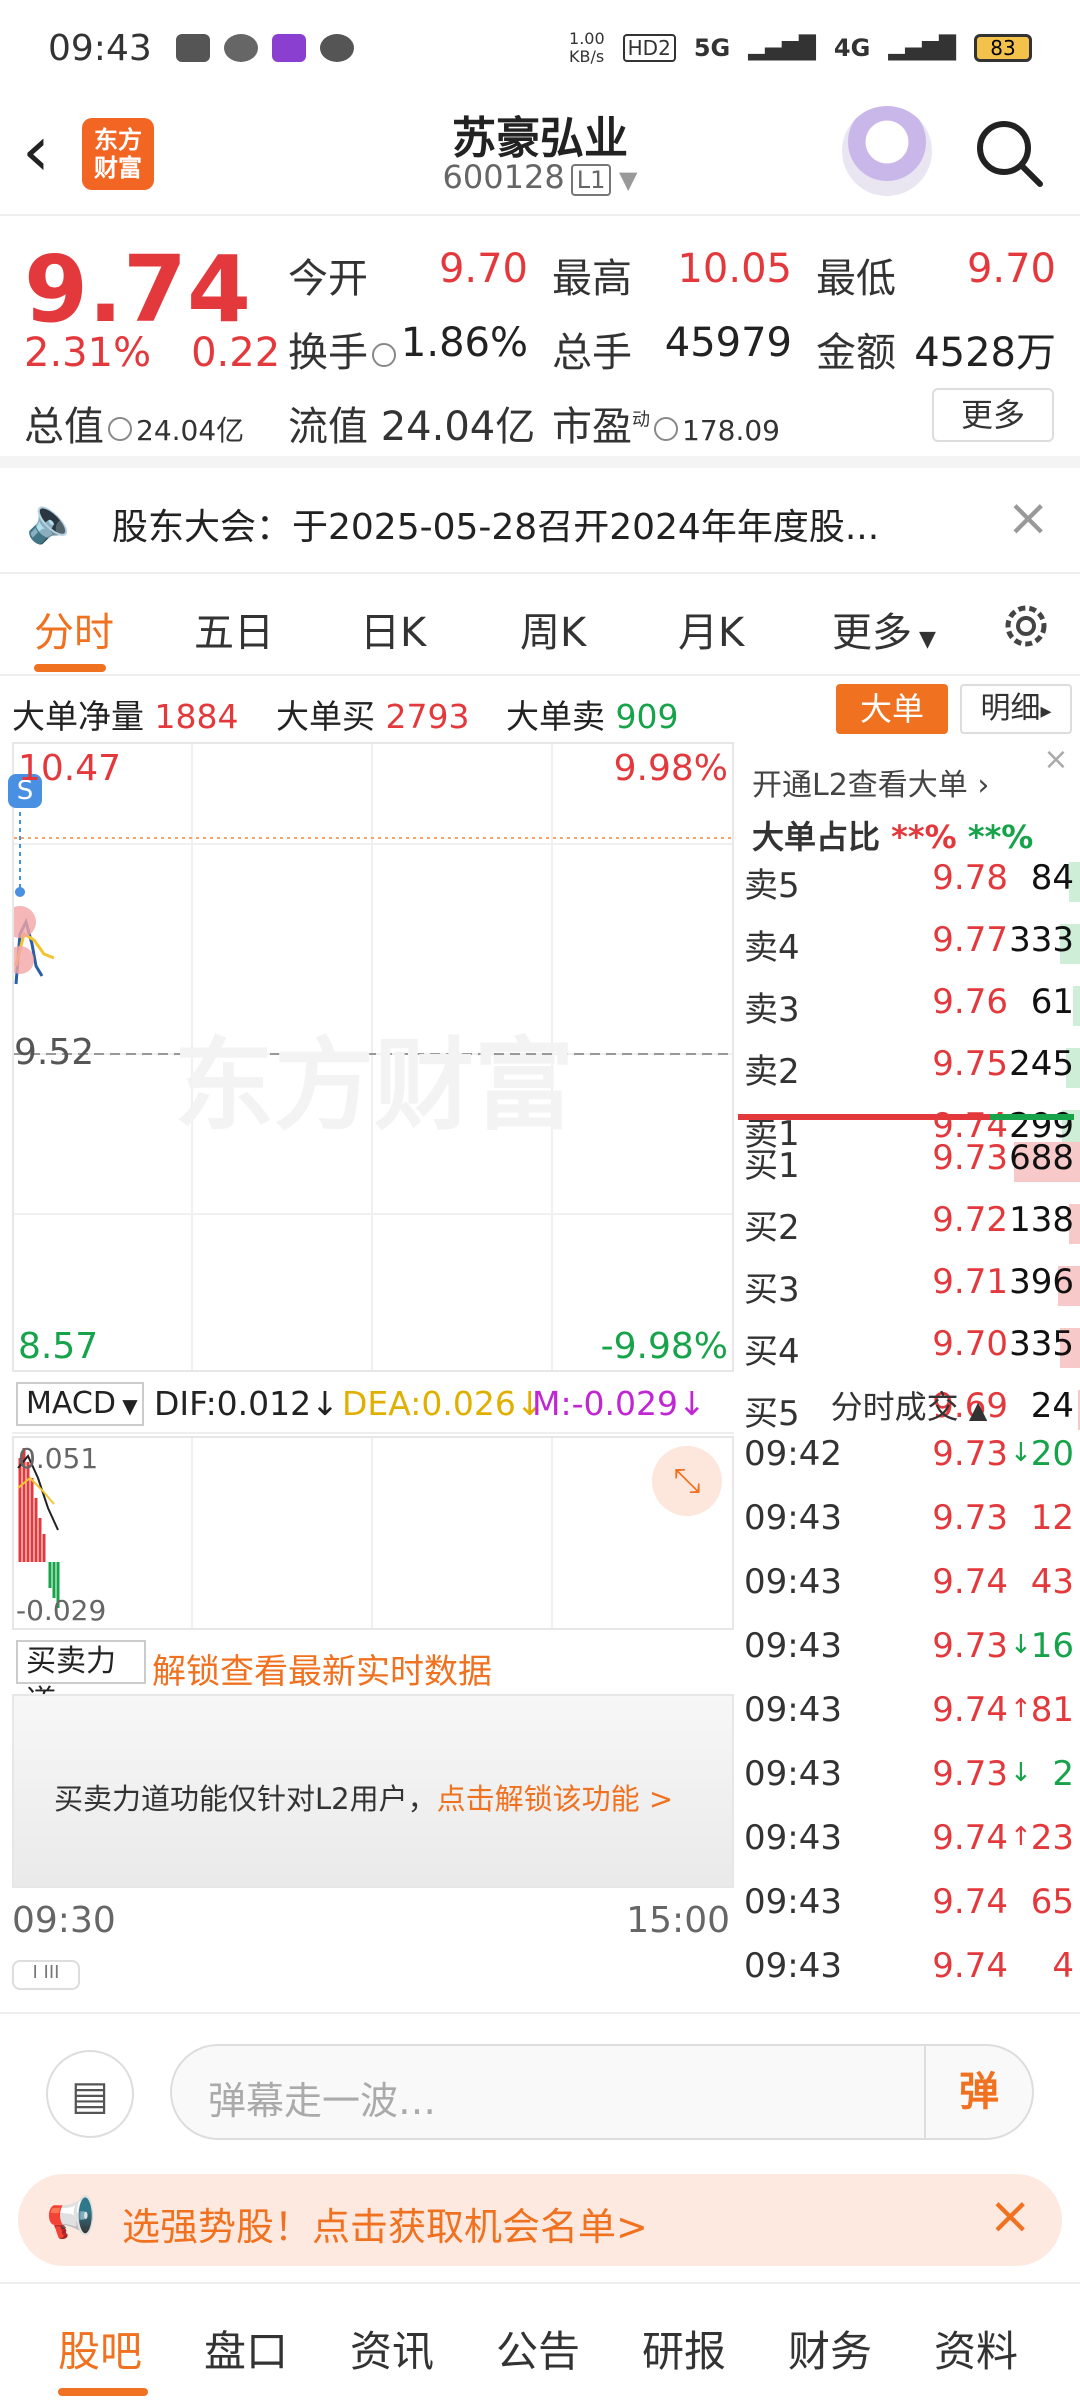 This screenshot has width=1080, height=2400. I want to click on comment-settings-icon: ▤, so click(90, 2094).